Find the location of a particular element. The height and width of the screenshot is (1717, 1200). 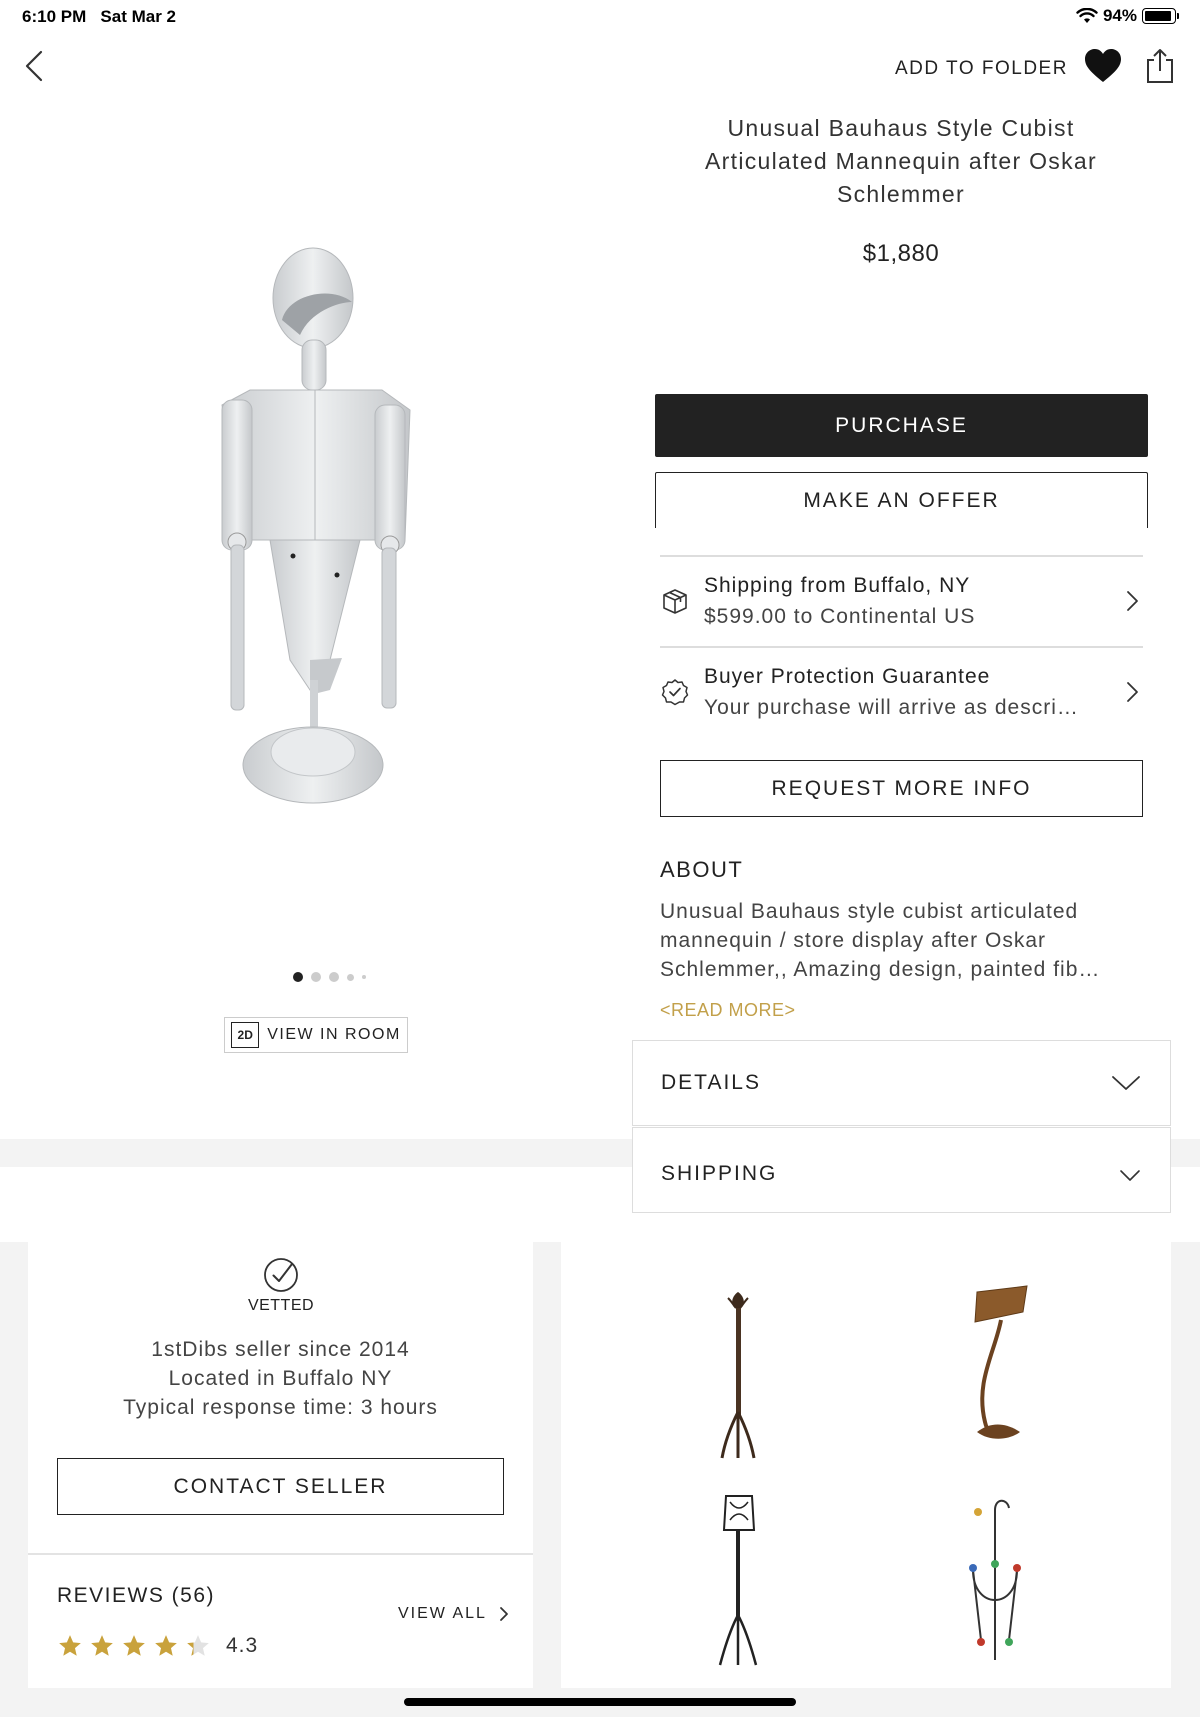

product-title-line: Schlemmer is located at coordinates (900, 194).